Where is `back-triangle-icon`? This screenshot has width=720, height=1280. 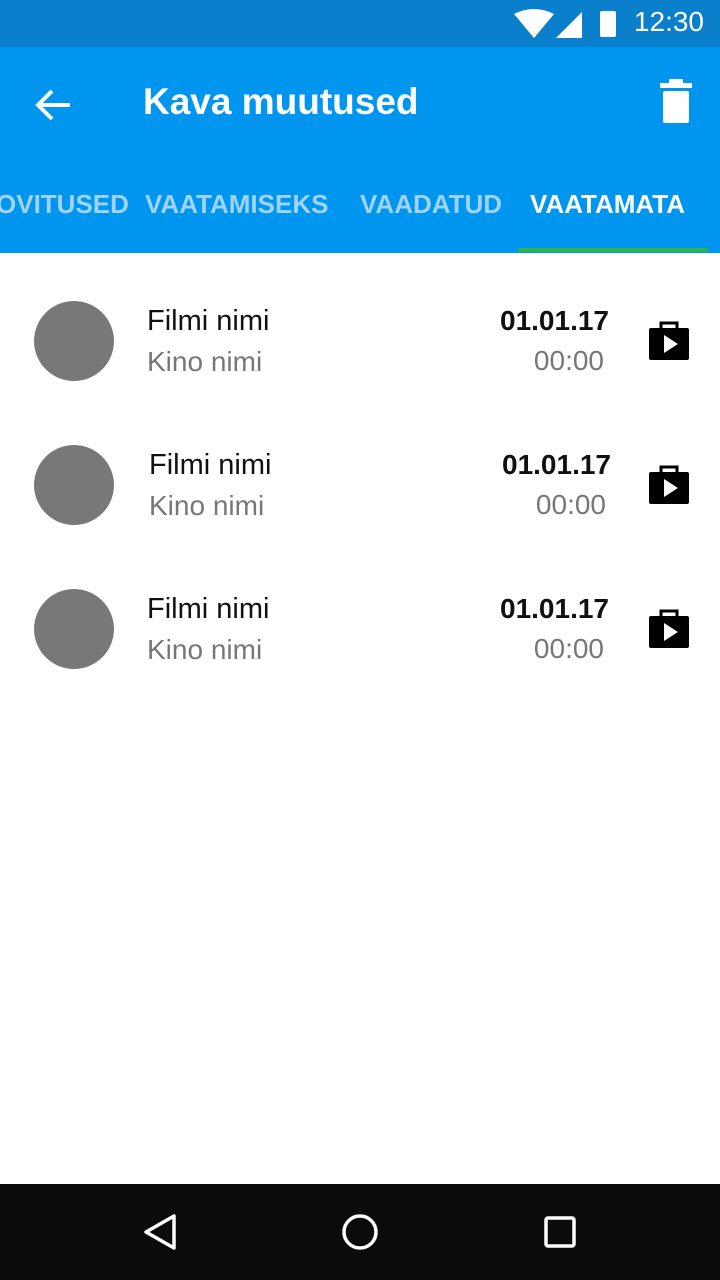 back-triangle-icon is located at coordinates (160, 1232).